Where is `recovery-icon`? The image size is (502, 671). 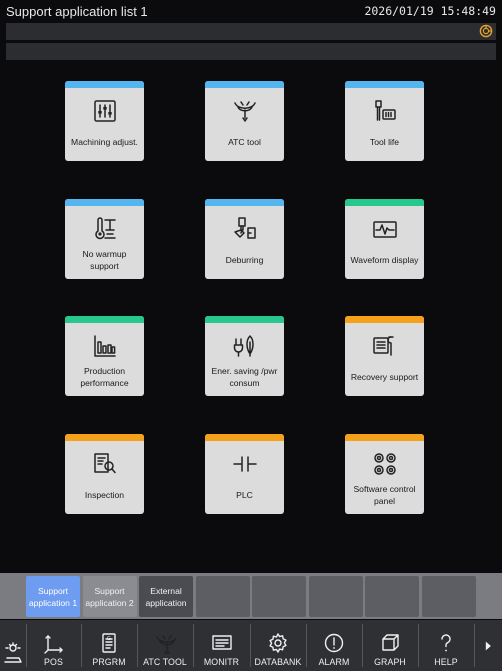
recovery-icon is located at coordinates (383, 346).